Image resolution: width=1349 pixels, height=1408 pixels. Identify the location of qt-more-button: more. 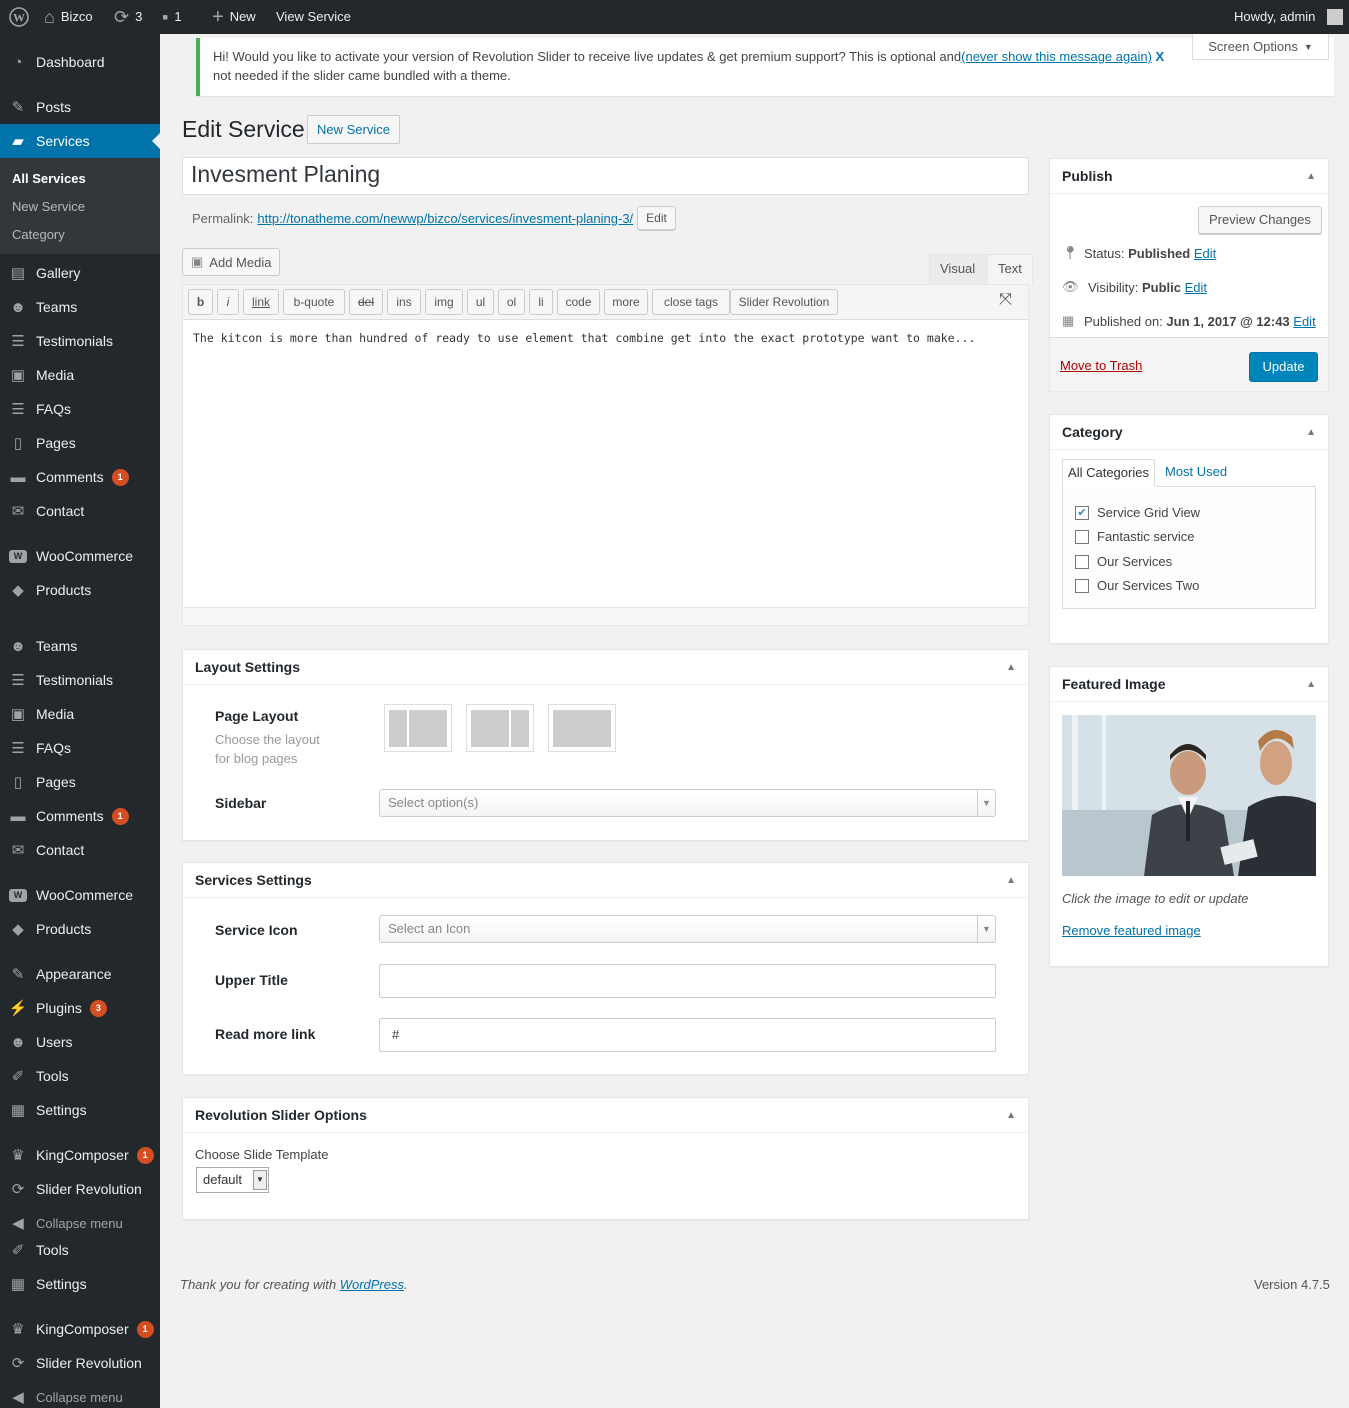
(626, 302).